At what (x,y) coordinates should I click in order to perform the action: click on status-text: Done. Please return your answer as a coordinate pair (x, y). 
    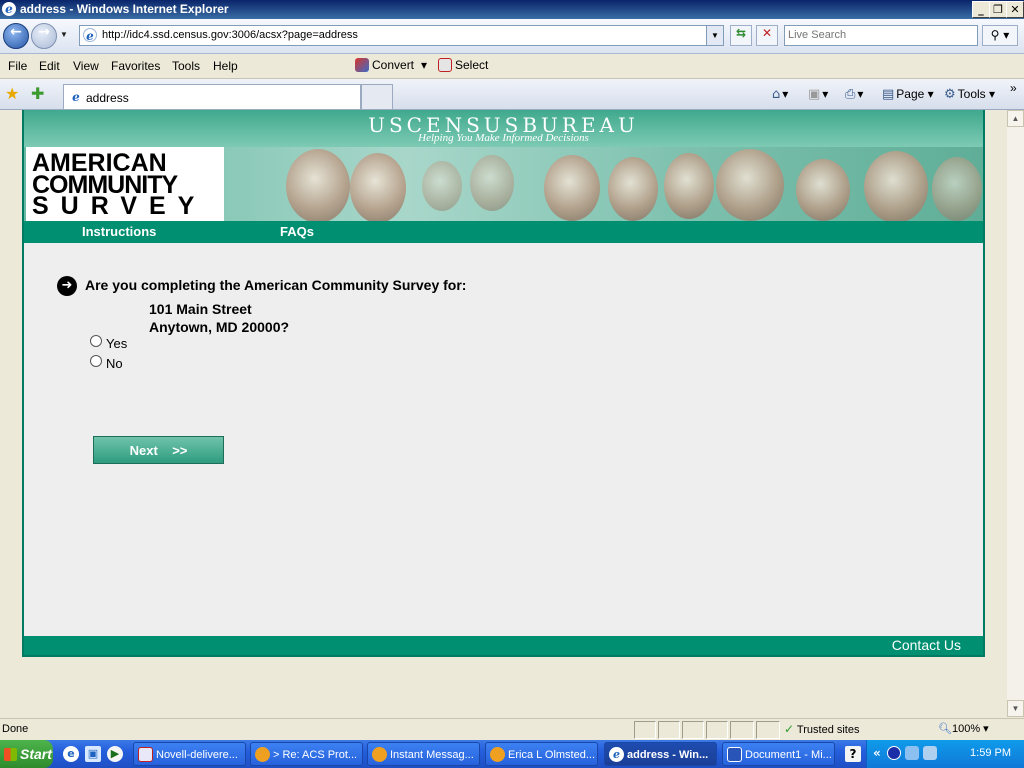
    Looking at the image, I should click on (15, 729).